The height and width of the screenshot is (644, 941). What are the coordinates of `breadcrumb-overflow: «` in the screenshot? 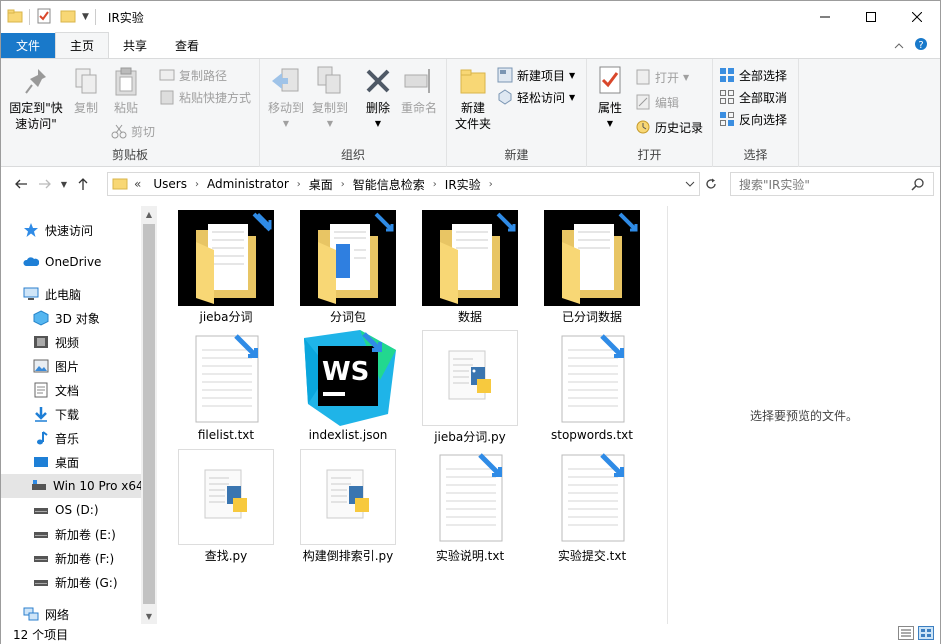 It's located at (137, 184).